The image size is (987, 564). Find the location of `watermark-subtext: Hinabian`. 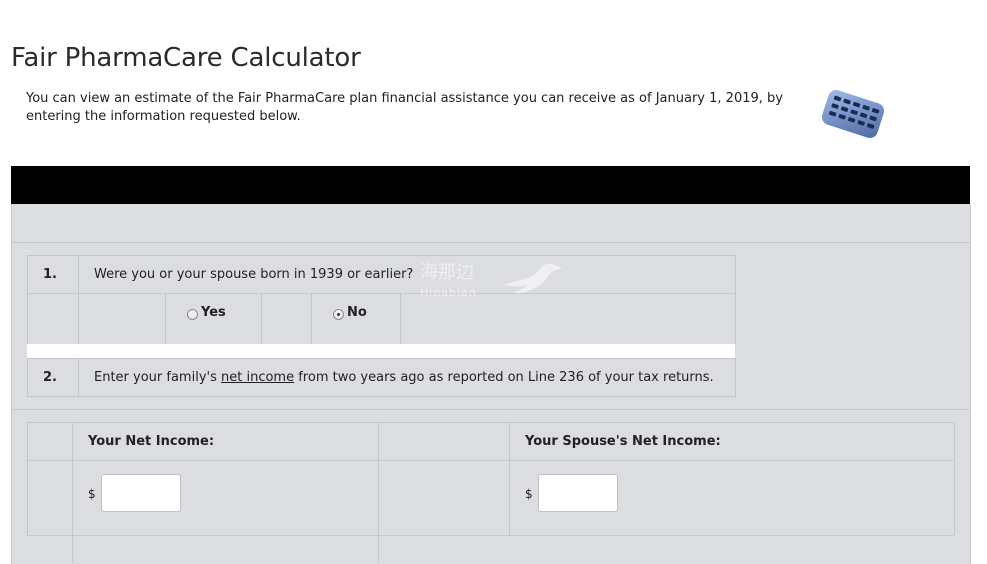

watermark-subtext: Hinabian is located at coordinates (448, 292).